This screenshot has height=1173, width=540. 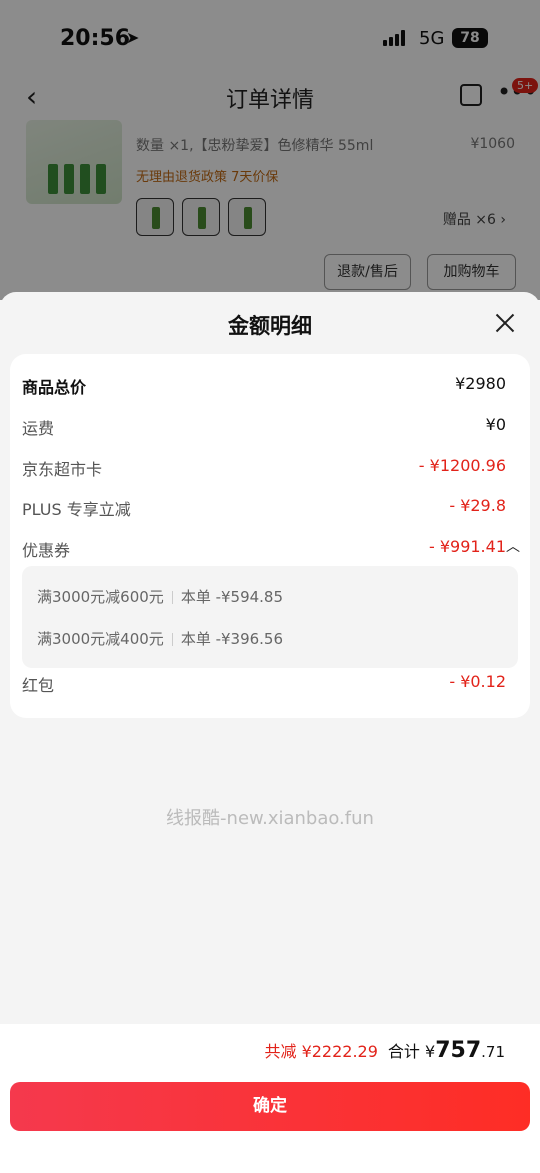 I want to click on row-label: PLUS 专享立减, so click(x=76, y=509).